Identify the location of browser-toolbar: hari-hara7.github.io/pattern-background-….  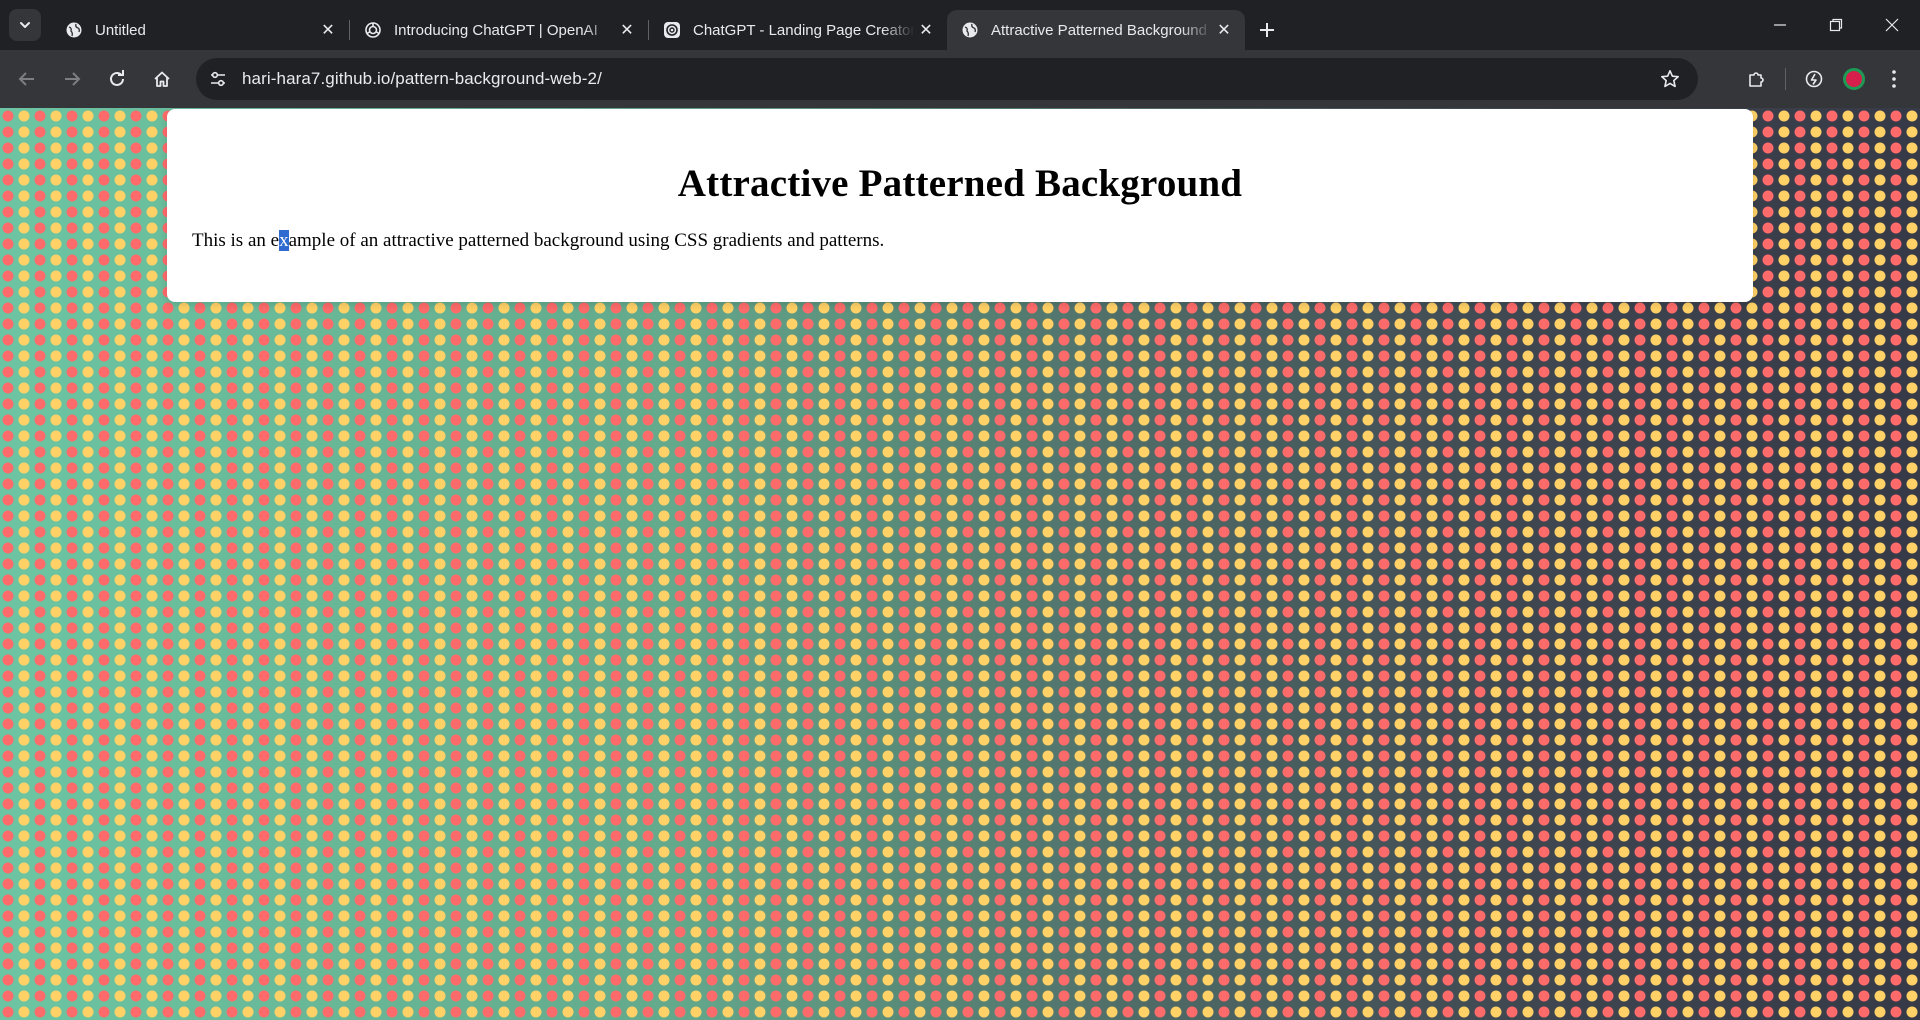
(960, 79).